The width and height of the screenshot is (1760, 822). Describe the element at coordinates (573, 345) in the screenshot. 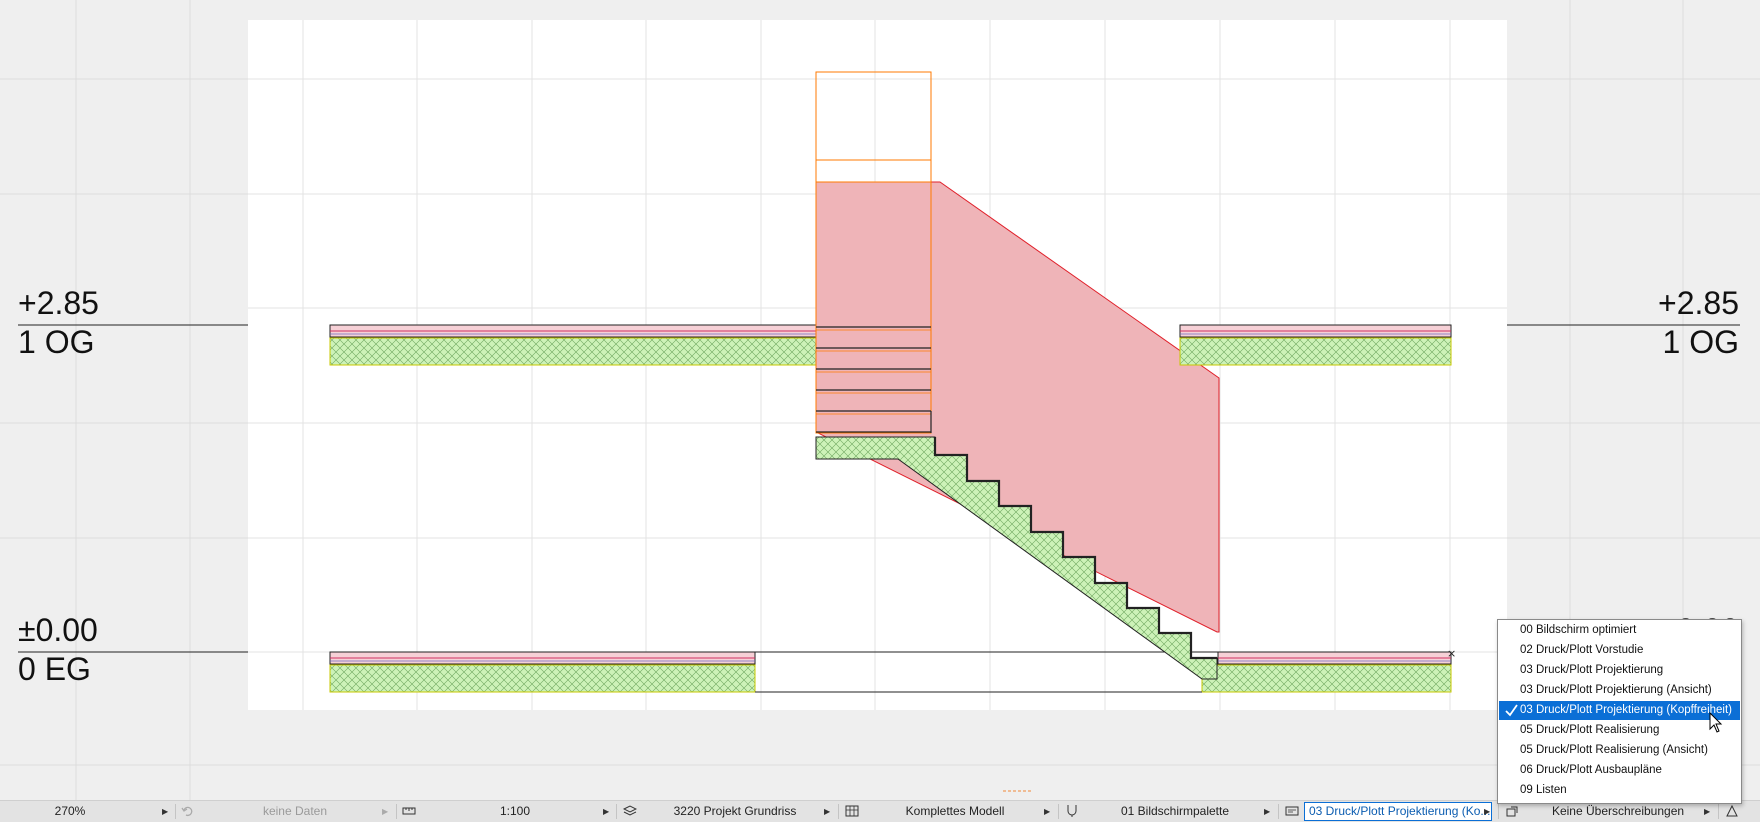

I see `upper-slab-left` at that location.